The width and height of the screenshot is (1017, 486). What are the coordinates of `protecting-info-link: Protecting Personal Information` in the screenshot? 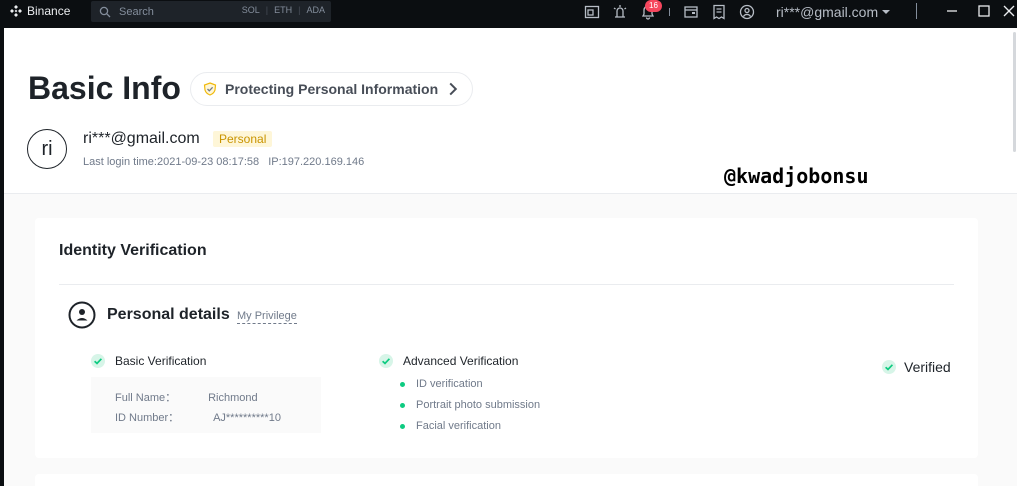 It's located at (332, 89).